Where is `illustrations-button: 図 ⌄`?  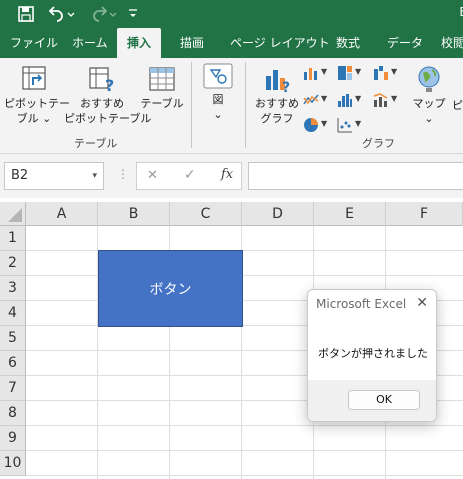 illustrations-button: 図 ⌄ is located at coordinates (218, 92).